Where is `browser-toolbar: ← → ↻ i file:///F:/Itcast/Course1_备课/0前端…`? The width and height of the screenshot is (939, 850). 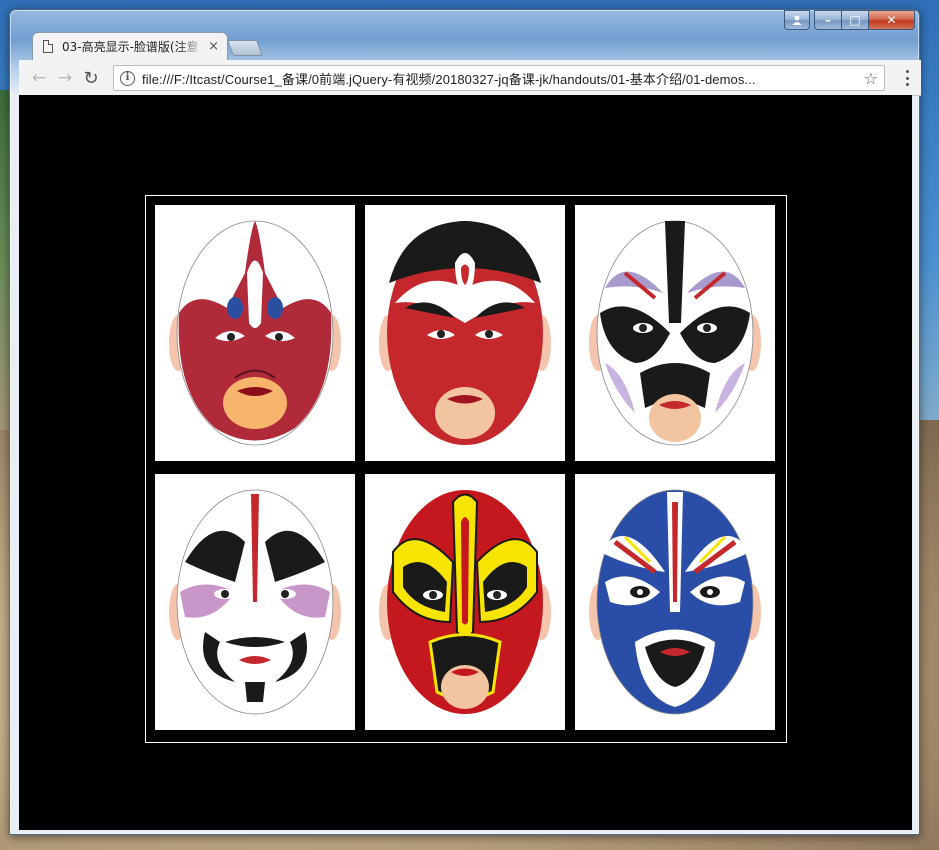 browser-toolbar: ← → ↻ i file:///F:/Itcast/Course1_备课/0前端… is located at coordinates (470, 78).